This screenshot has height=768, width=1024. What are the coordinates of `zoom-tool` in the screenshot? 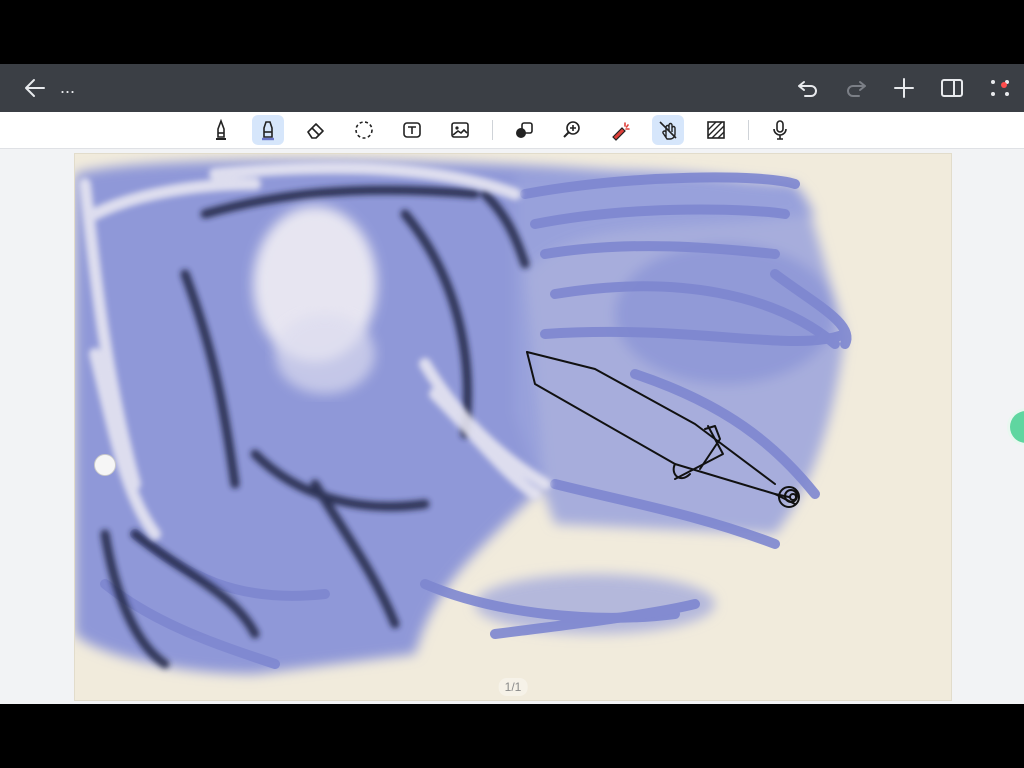 It's located at (572, 130).